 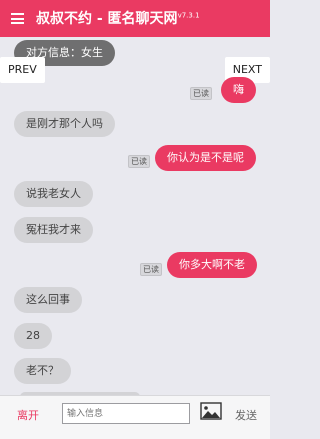 I want to click on message-bubble-them: 冤枉我才来, so click(x=53, y=230).